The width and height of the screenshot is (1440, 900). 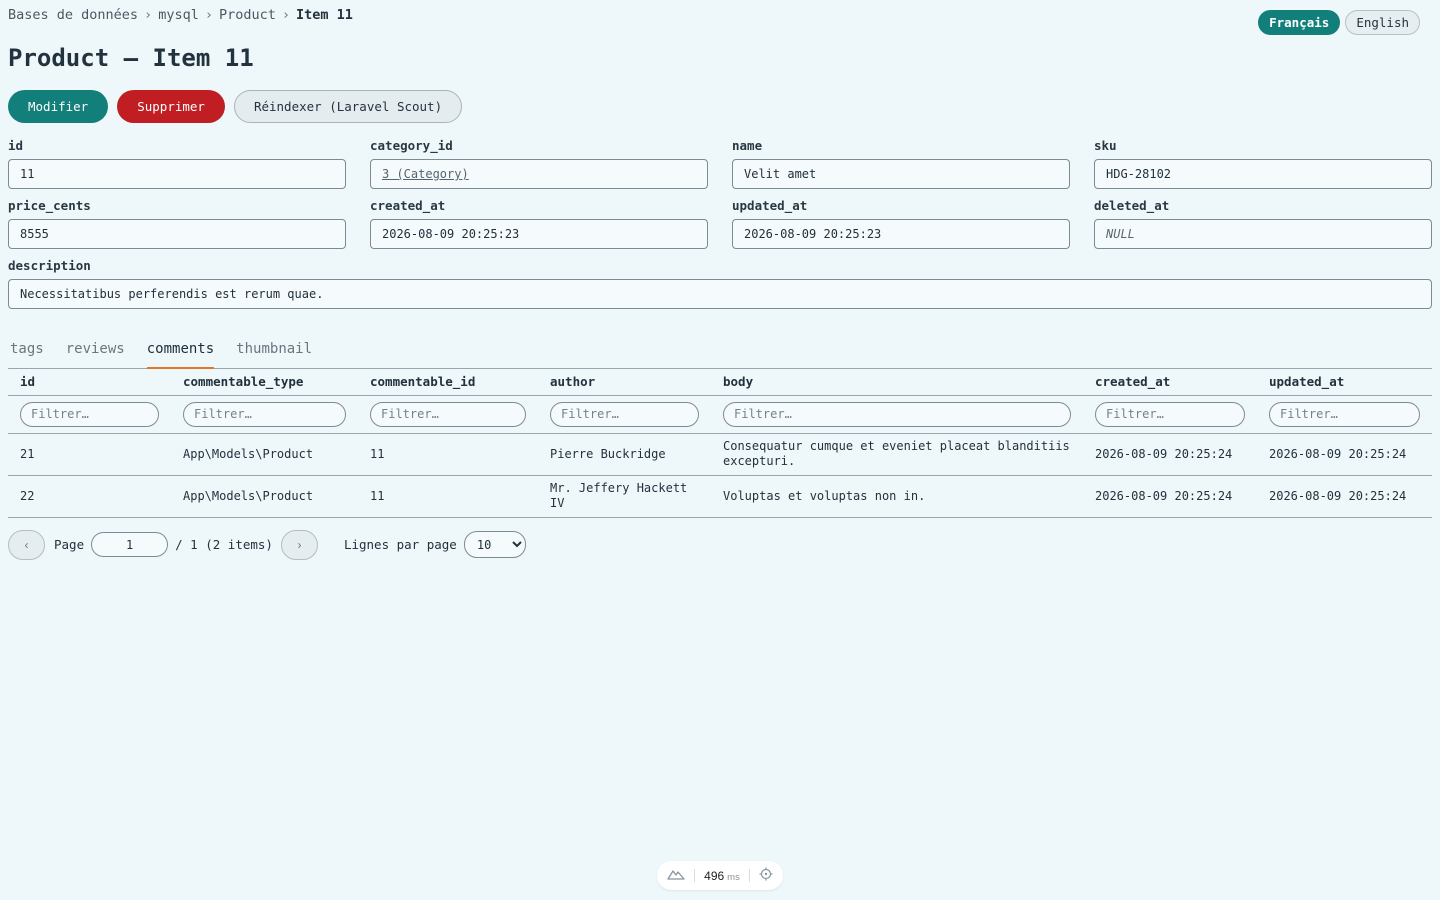 What do you see at coordinates (901, 174) in the screenshot?
I see `field-value: Velit amet` at bounding box center [901, 174].